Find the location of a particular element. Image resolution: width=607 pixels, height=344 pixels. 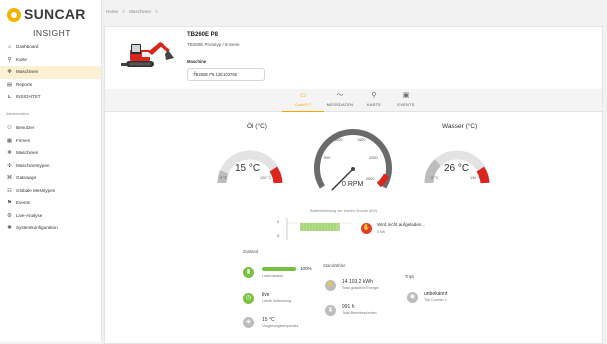

thermometer-icon: ◈ is located at coordinates (248, 322).